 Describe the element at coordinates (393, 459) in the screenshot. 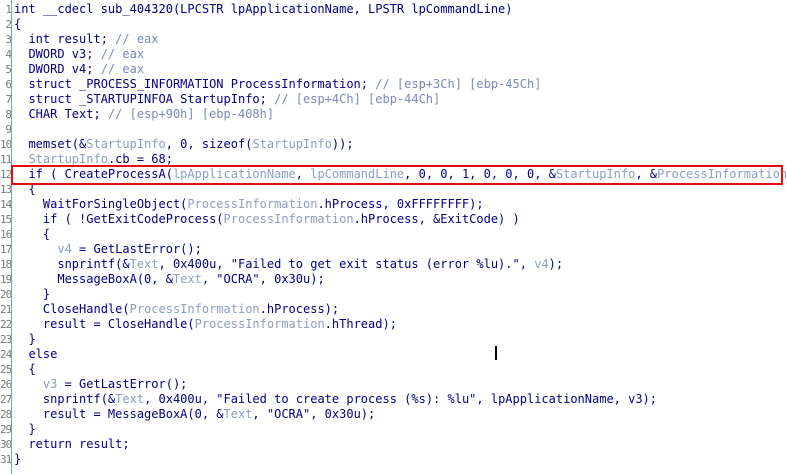

I see `code-line: 31}` at that location.